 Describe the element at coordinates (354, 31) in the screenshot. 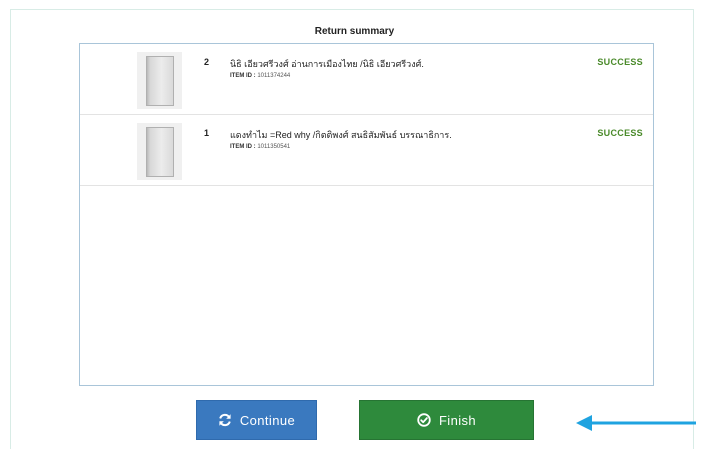

I see `page-title: Return summary` at that location.